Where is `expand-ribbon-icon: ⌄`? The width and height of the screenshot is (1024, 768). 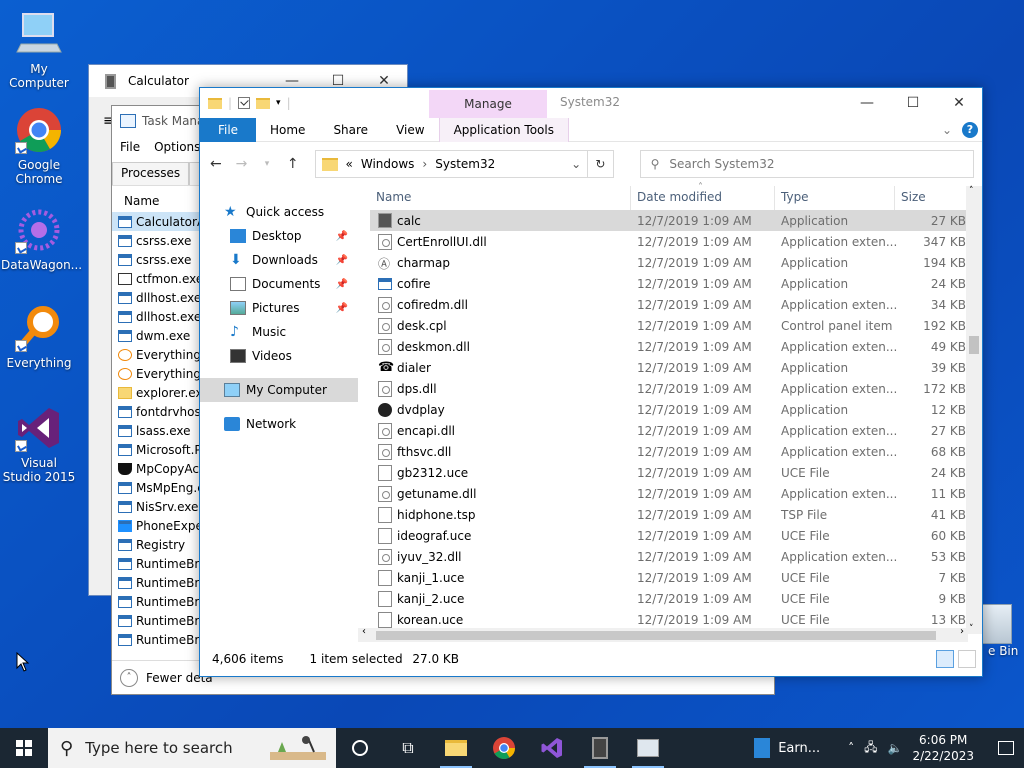
expand-ribbon-icon: ⌄ is located at coordinates (947, 130).